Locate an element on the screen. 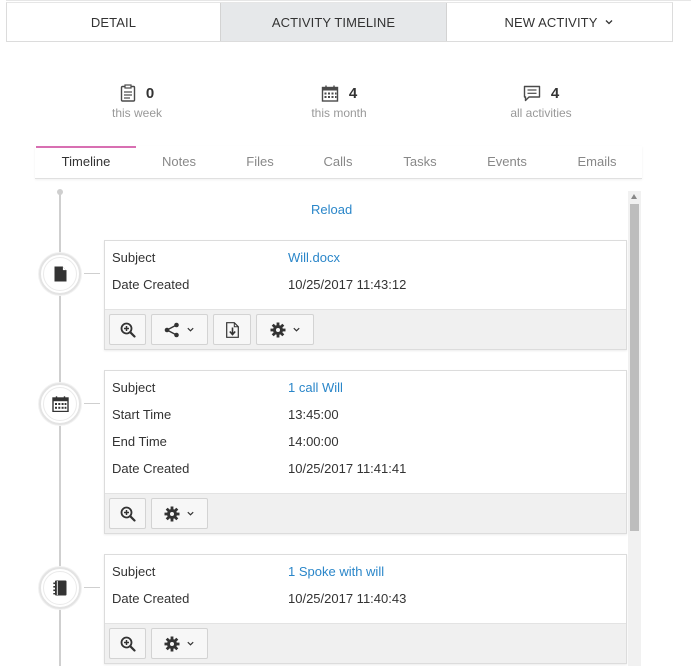  sub-tab-events: Events is located at coordinates (507, 162).